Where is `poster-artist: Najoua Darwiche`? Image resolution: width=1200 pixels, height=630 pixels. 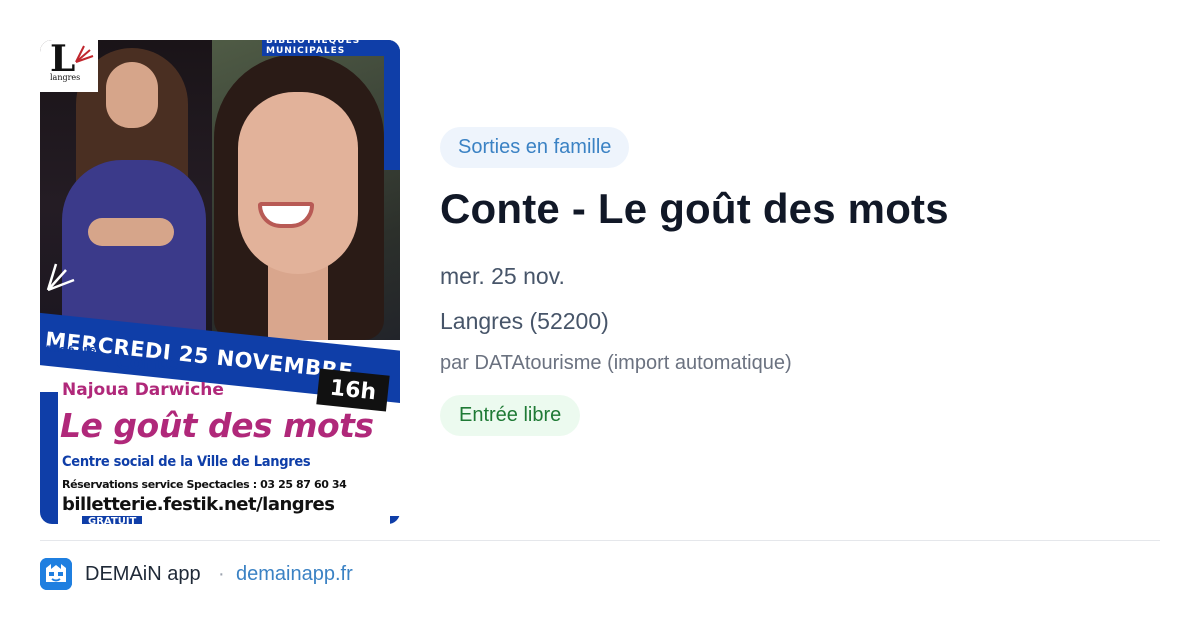 poster-artist: Najoua Darwiche is located at coordinates (143, 390).